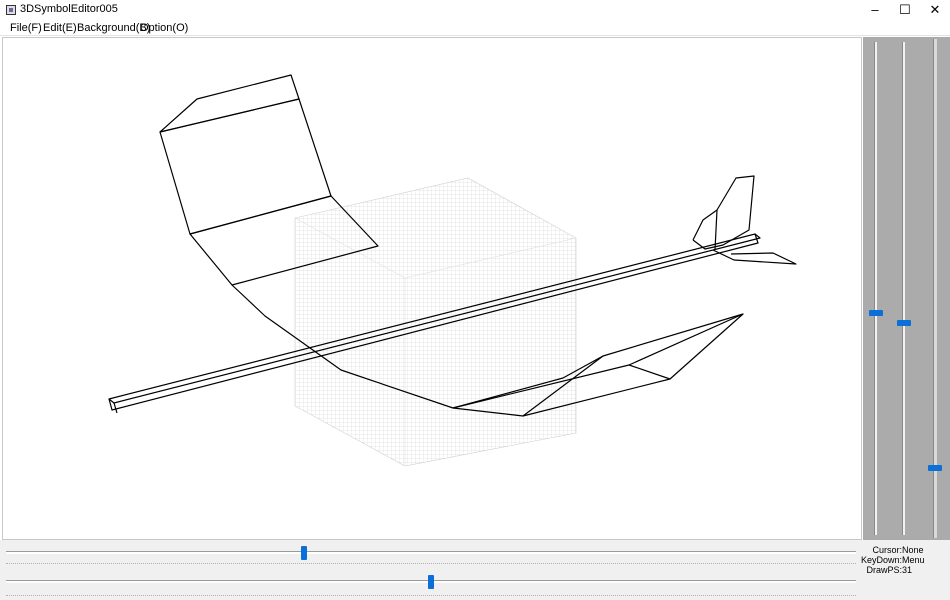  I want to click on vertical-slider-2-track, so click(904, 288).